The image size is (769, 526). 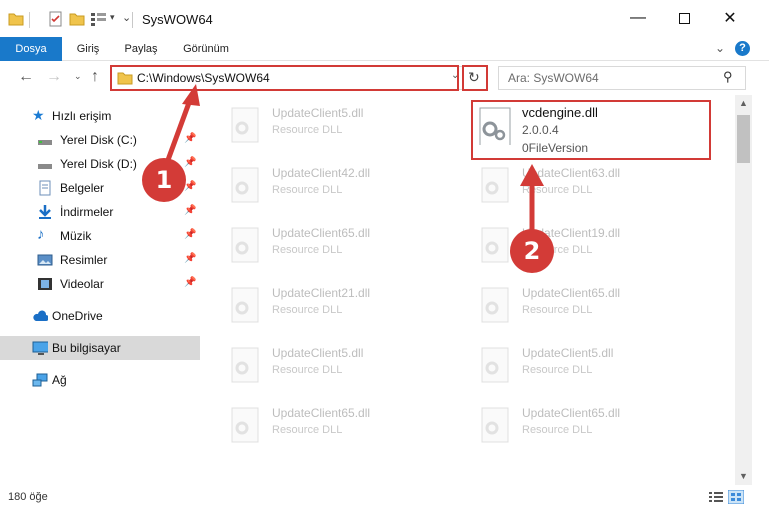 I want to click on callout-arrows, so click(x=354, y=158).